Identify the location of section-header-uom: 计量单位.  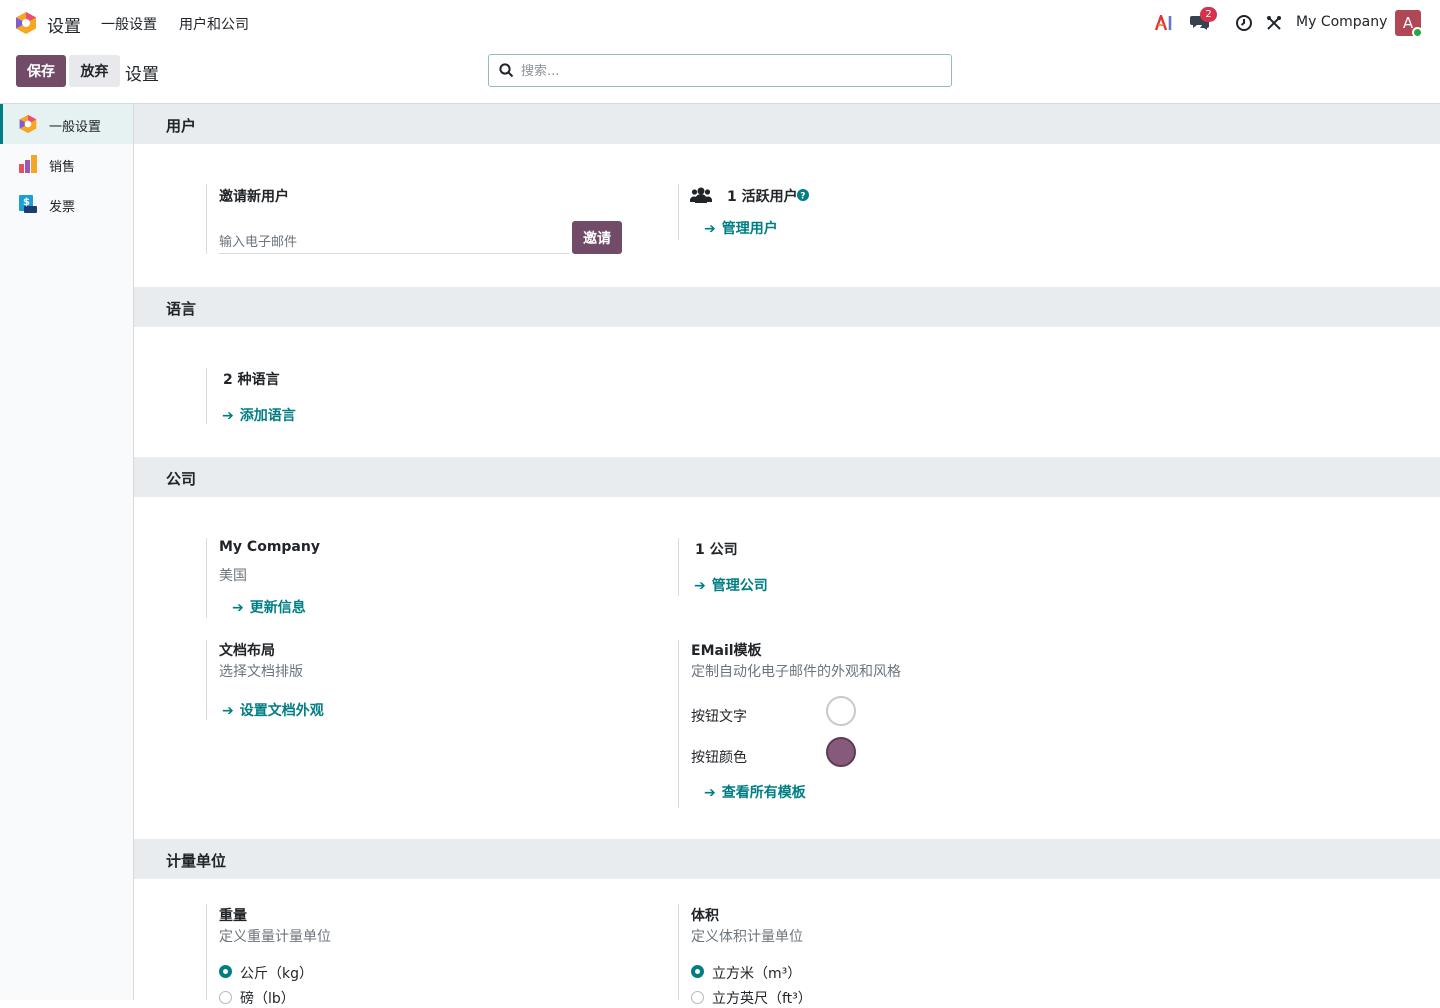
(787, 859).